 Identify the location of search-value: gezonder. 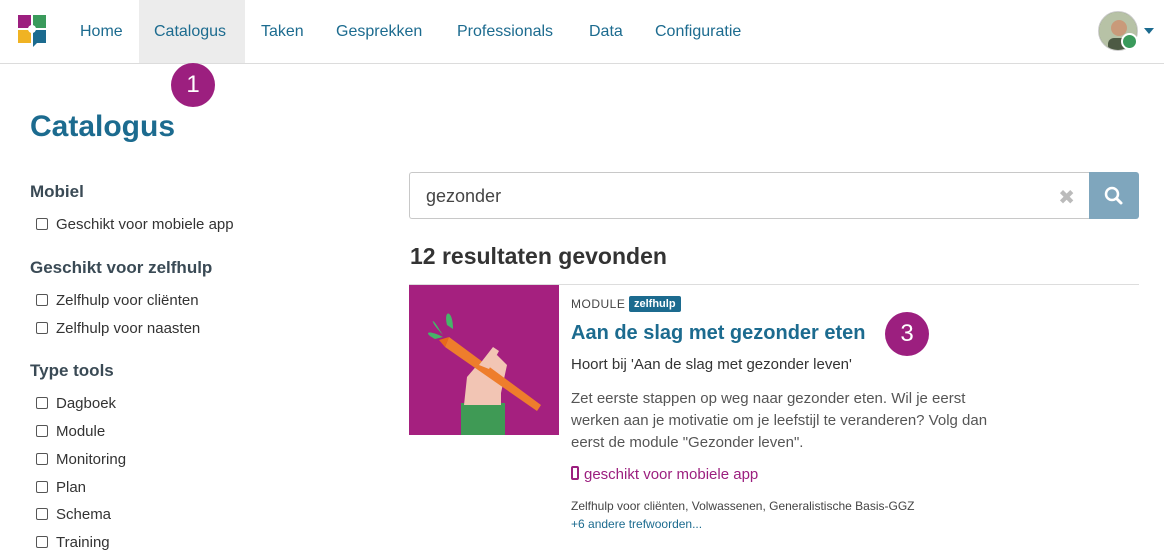
(464, 196).